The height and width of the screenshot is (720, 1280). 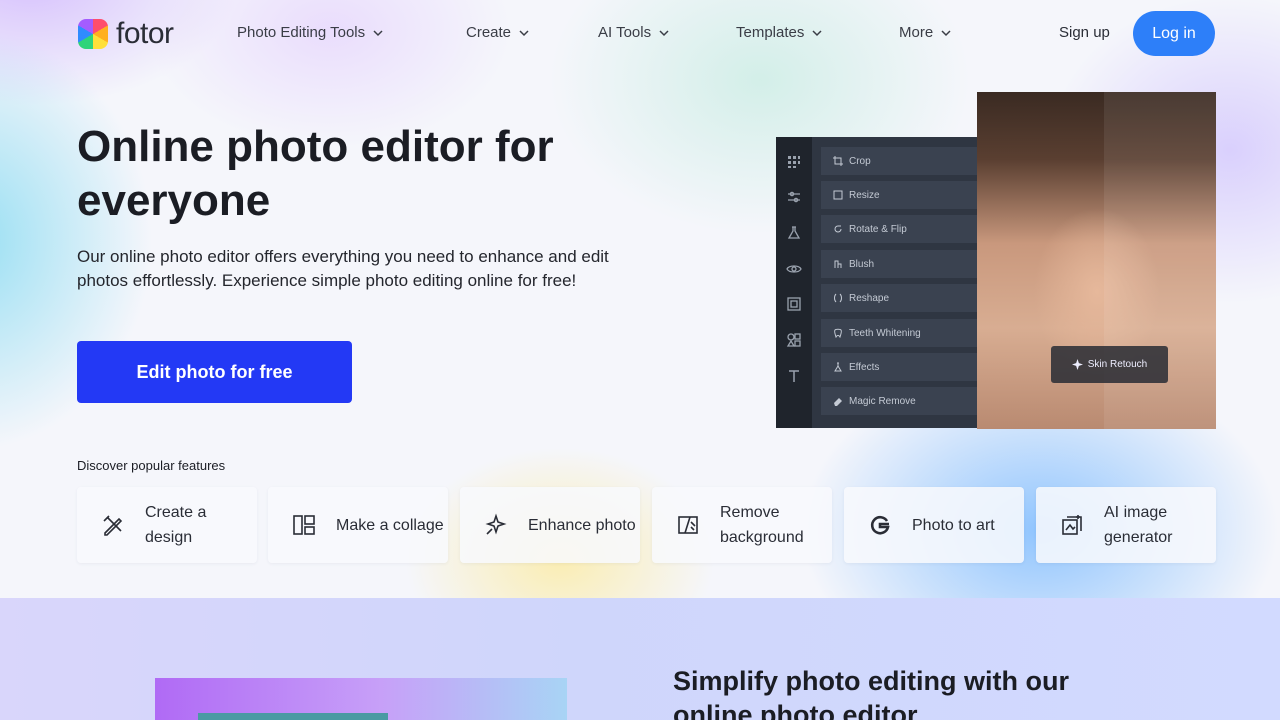 I want to click on eye-icon, so click(x=794, y=269).